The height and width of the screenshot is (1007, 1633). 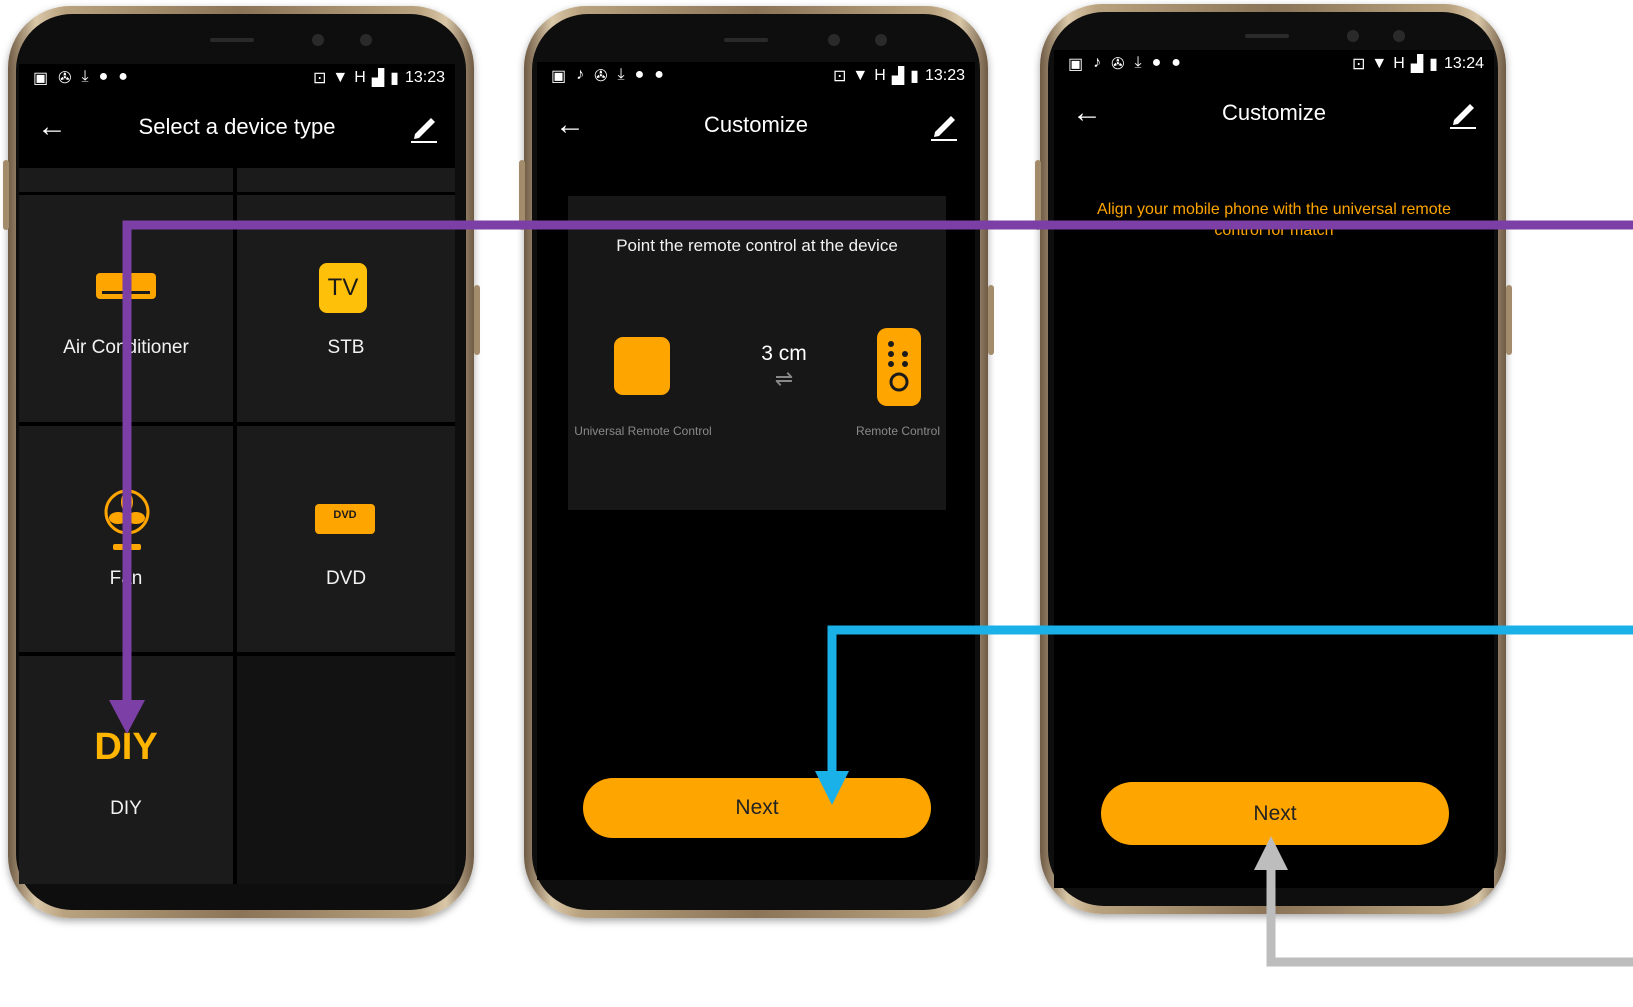 I want to click on gray-flow-arrow, so click(x=1449, y=916).